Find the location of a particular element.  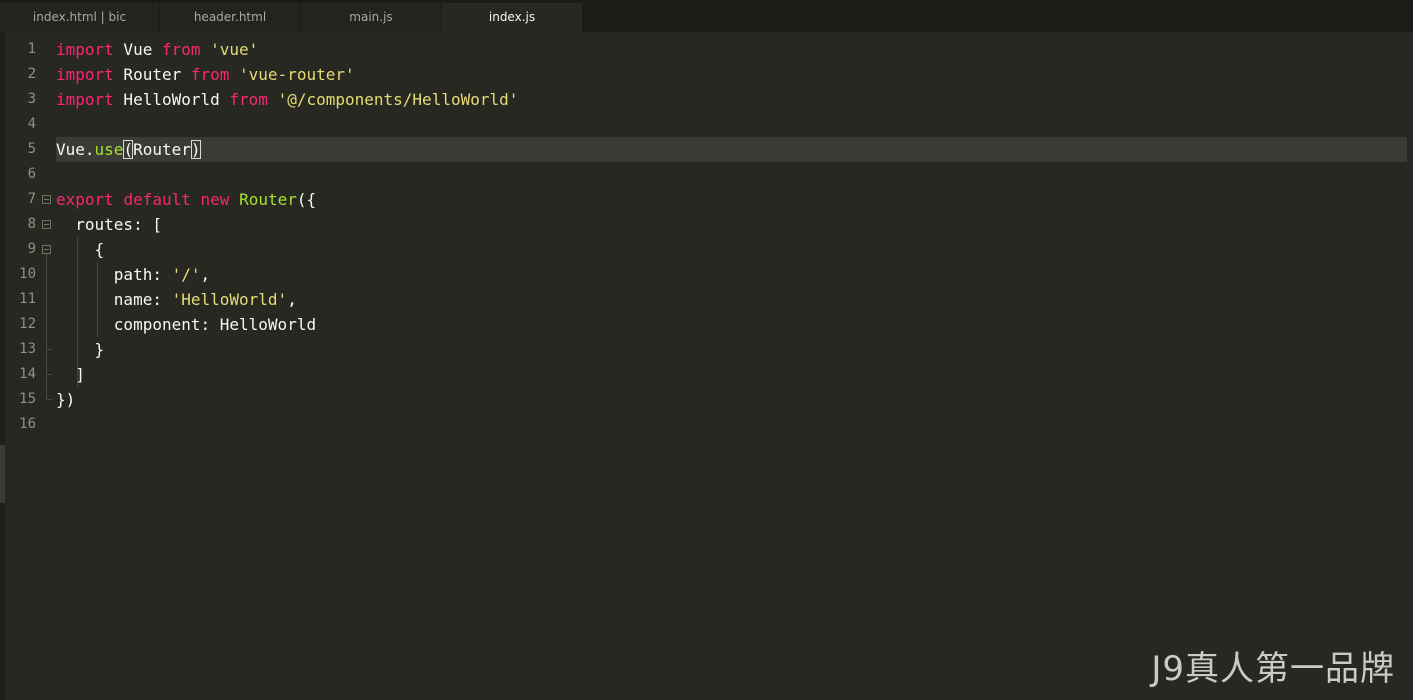

tab-index-js: index.js is located at coordinates (512, 17).